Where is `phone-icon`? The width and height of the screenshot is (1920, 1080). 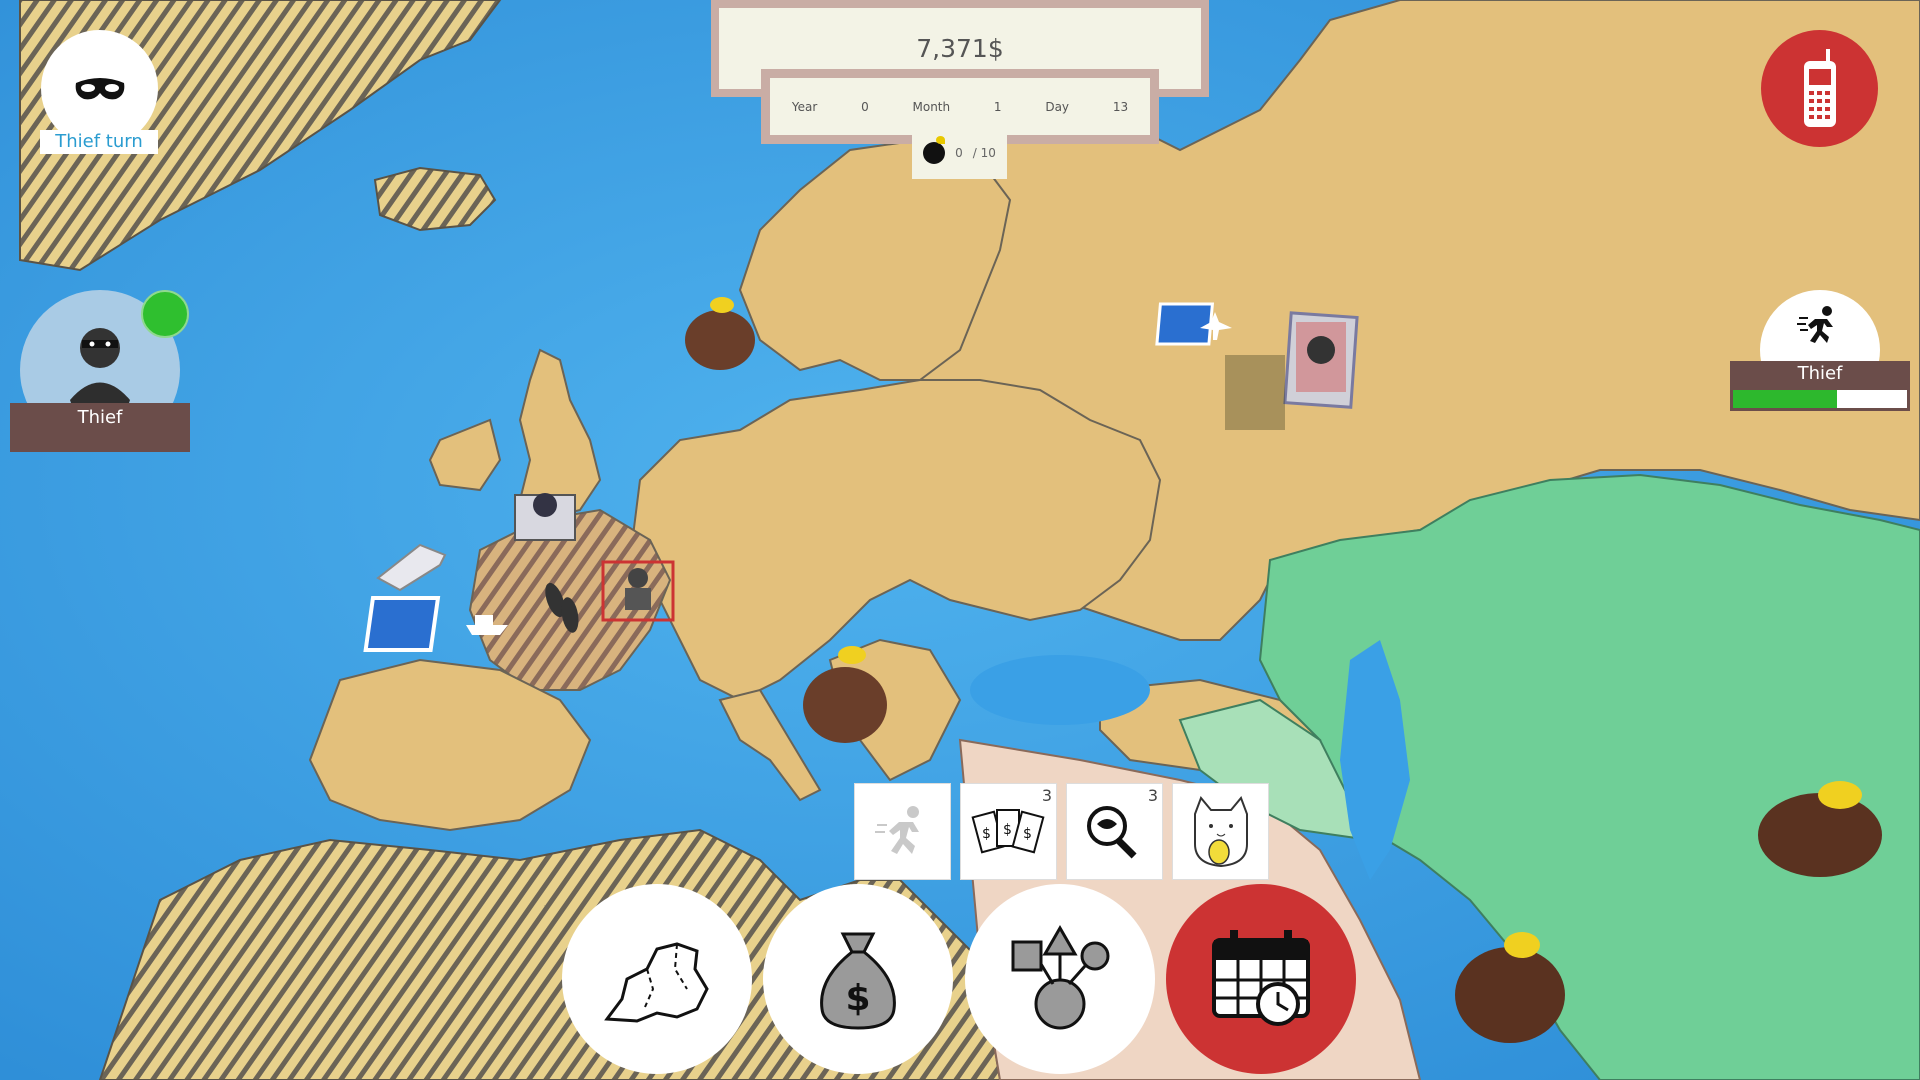 phone-icon is located at coordinates (1819, 87).